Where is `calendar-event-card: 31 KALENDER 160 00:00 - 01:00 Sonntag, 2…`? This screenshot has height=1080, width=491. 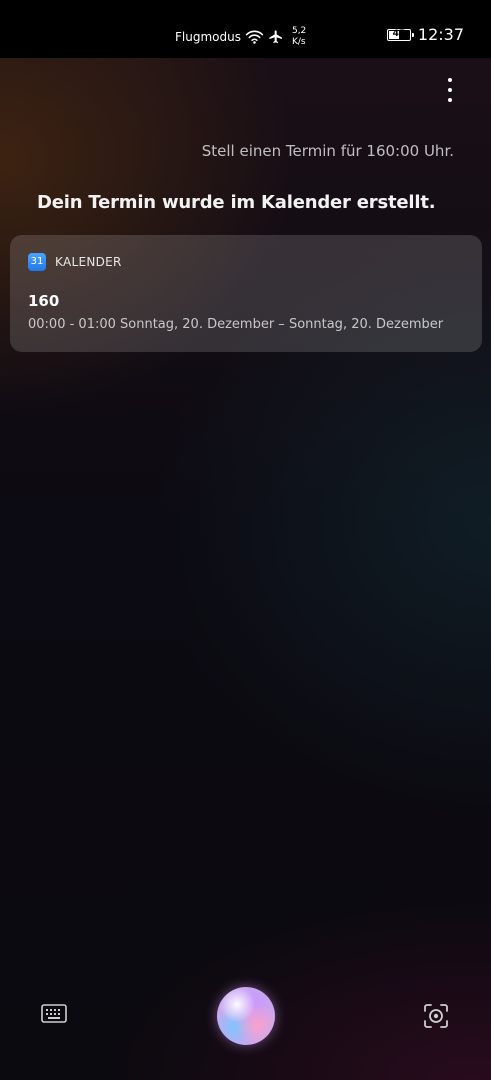 calendar-event-card: 31 KALENDER 160 00:00 - 01:00 Sonntag, 2… is located at coordinates (246, 293).